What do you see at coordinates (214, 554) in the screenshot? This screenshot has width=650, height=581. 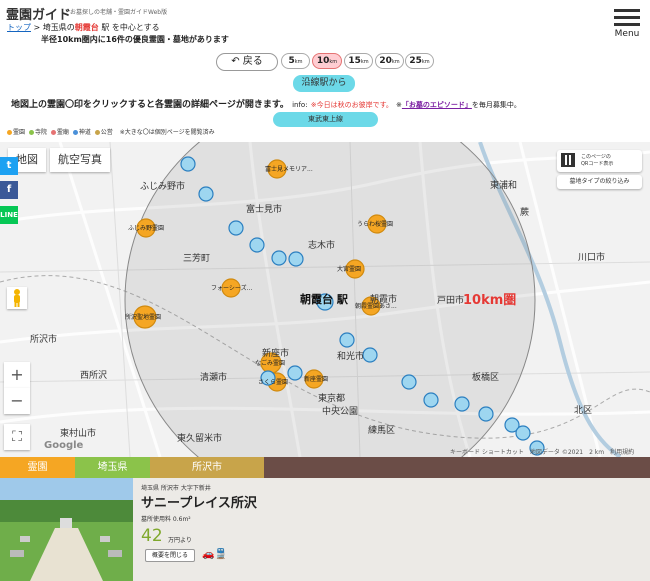 I see `transport-icons: 🚗🚆` at bounding box center [214, 554].